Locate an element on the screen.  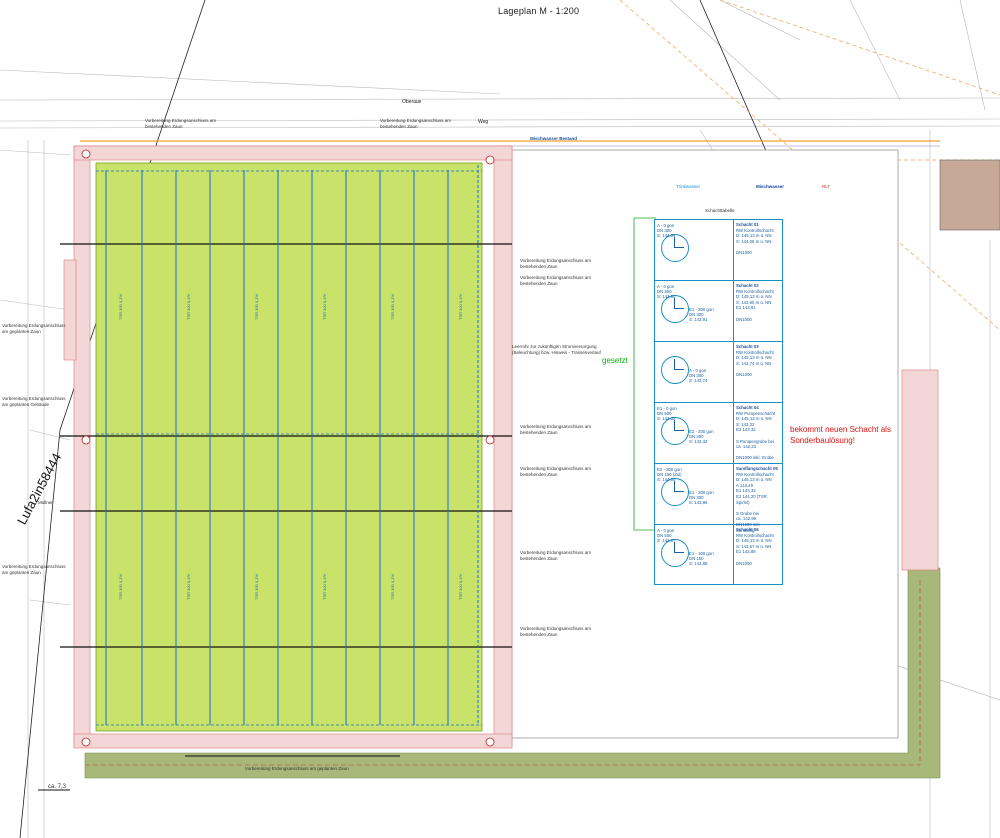
gesetzt-label: gesetzt is located at coordinates (615, 360).